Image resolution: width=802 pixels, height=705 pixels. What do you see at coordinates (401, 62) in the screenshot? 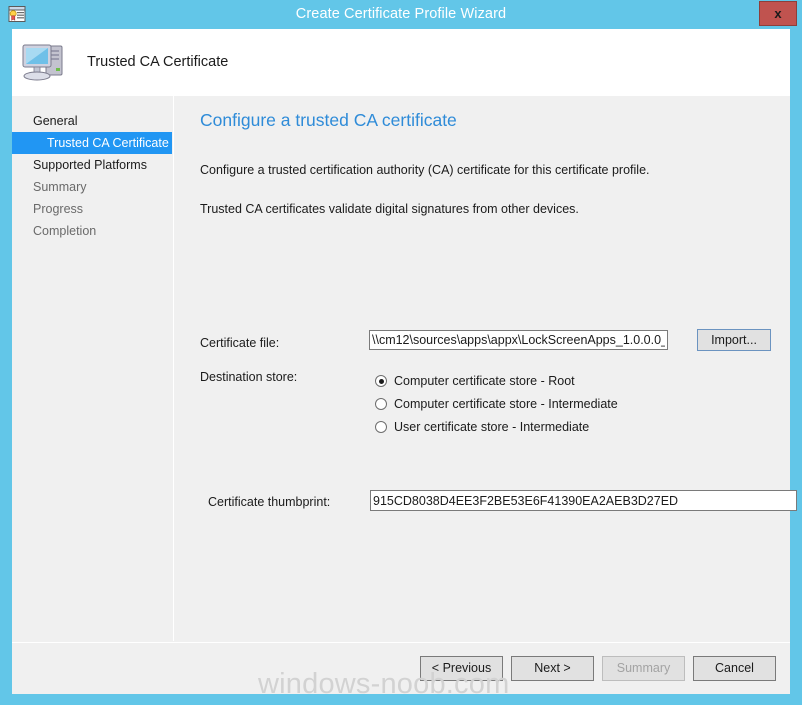
I see `wizard-header: Trusted CA Certificate` at bounding box center [401, 62].